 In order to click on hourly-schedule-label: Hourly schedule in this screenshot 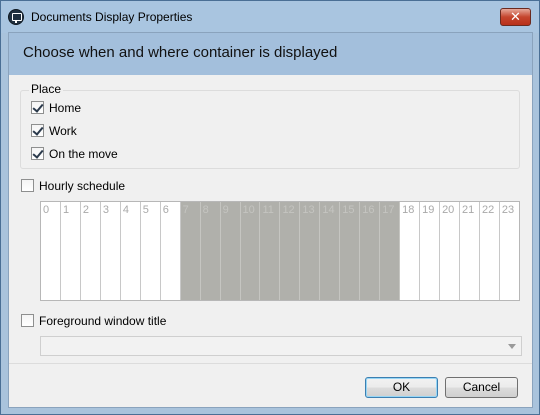, I will do `click(82, 186)`.